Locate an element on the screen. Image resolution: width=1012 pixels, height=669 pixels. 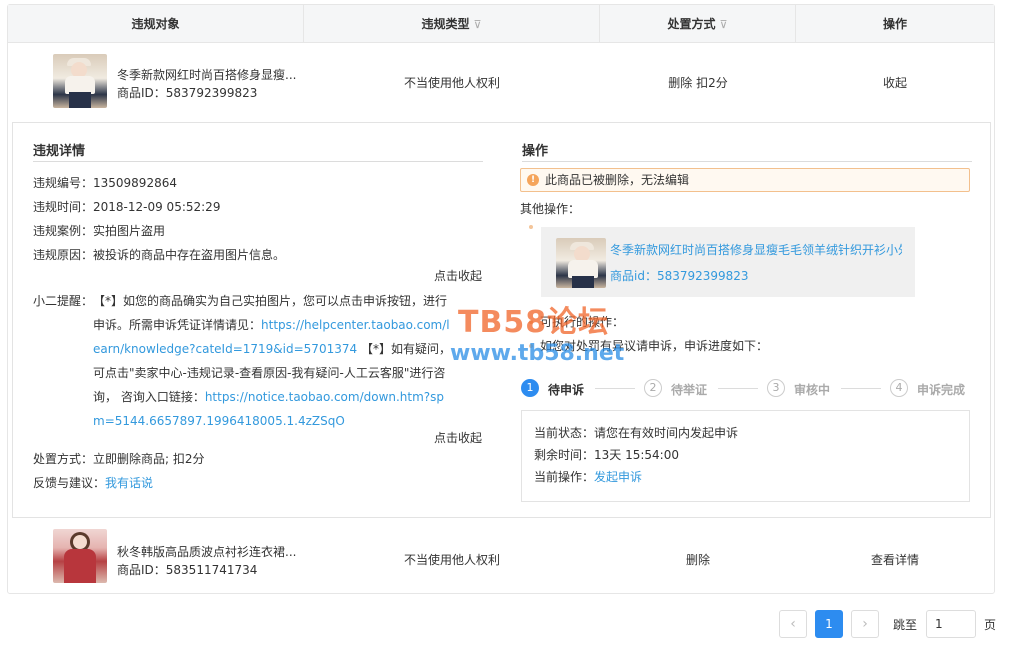
collapse-link: 收起 is located at coordinates (895, 82).